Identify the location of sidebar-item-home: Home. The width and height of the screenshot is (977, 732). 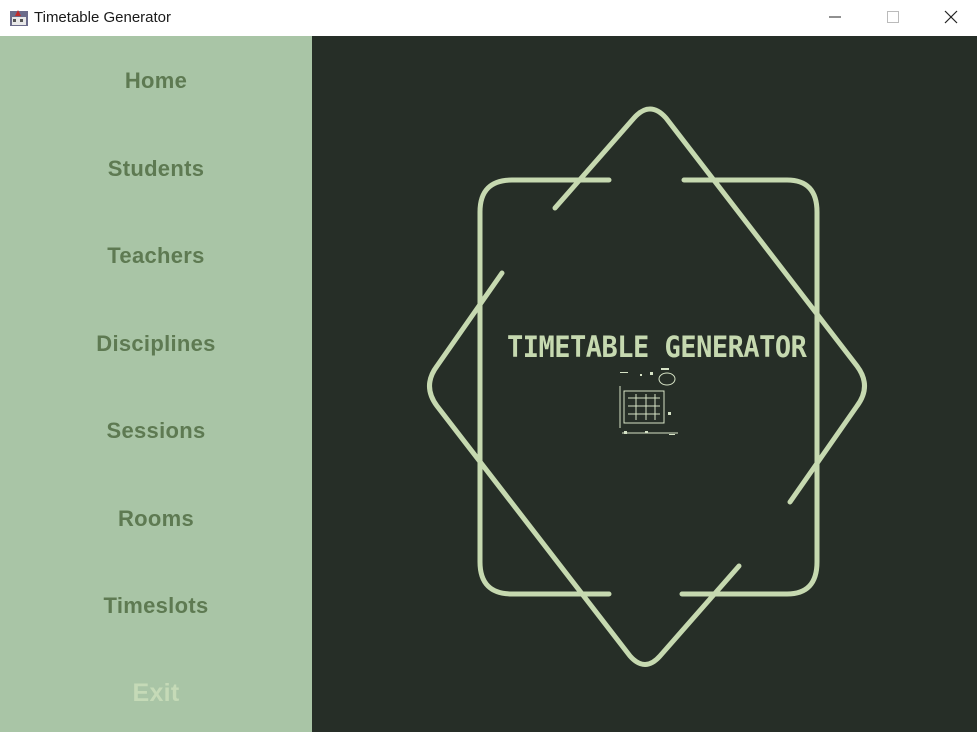
(156, 81).